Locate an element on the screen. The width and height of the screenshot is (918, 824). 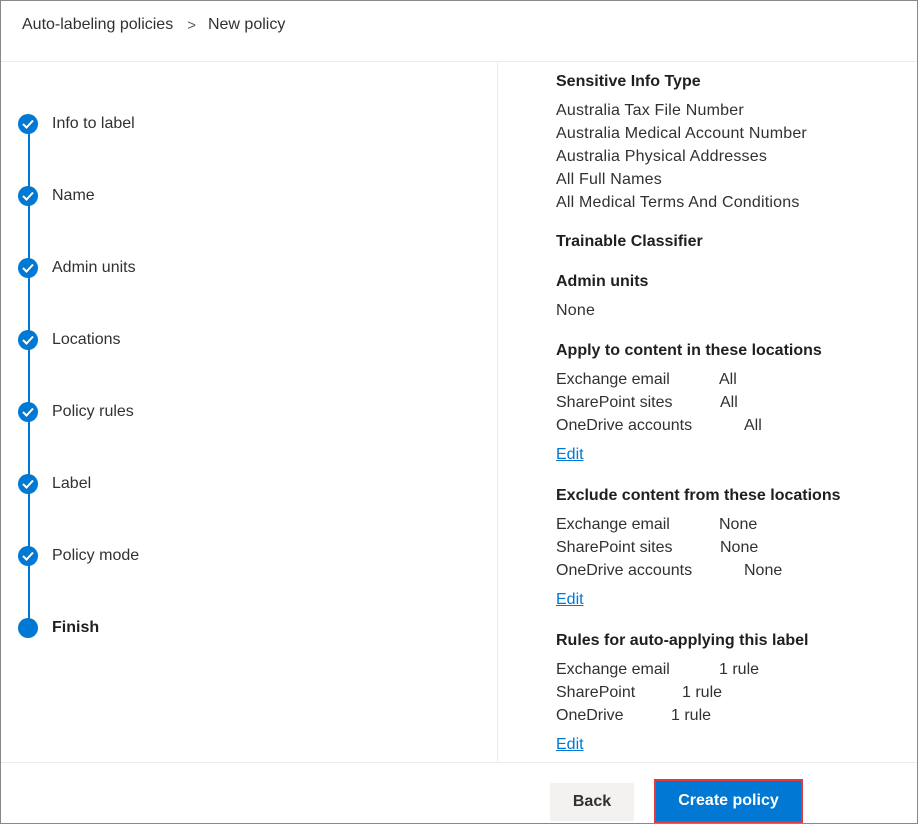
step-locations: Locations is located at coordinates (69, 340).